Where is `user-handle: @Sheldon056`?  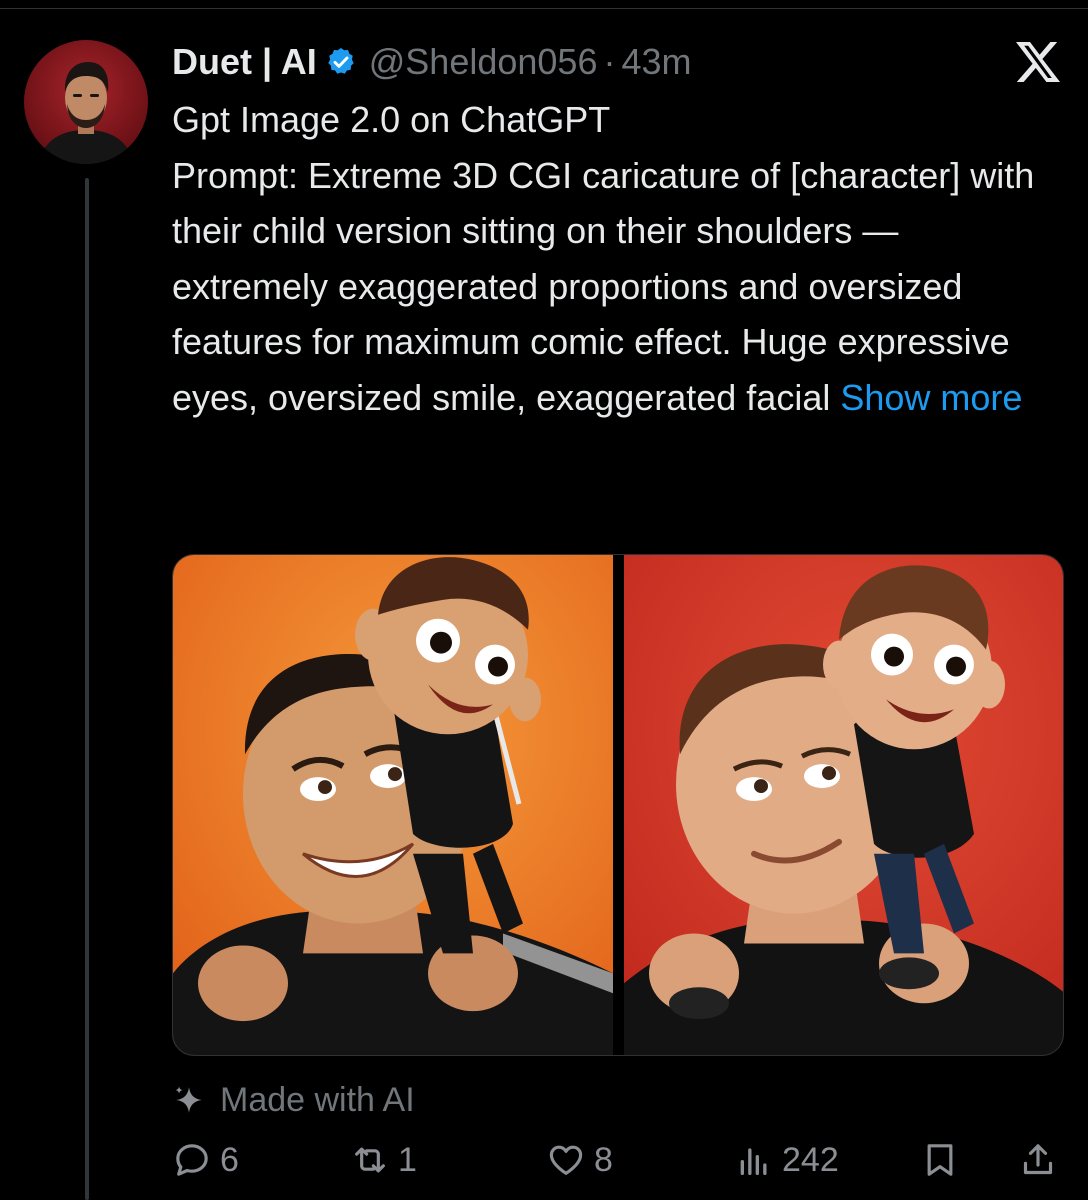
user-handle: @Sheldon056 is located at coordinates (483, 62).